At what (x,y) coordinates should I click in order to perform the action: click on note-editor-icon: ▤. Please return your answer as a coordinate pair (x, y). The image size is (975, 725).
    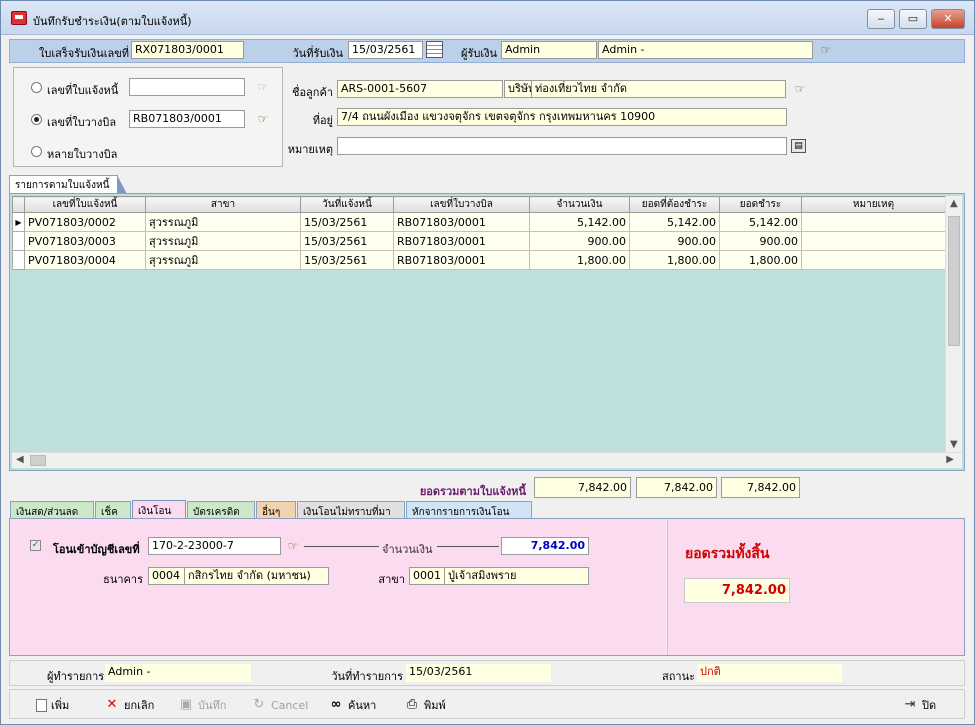
    Looking at the image, I should click on (798, 146).